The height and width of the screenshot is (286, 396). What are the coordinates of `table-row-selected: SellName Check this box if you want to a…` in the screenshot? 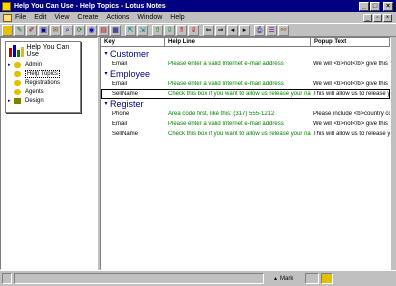 It's located at (245, 94).